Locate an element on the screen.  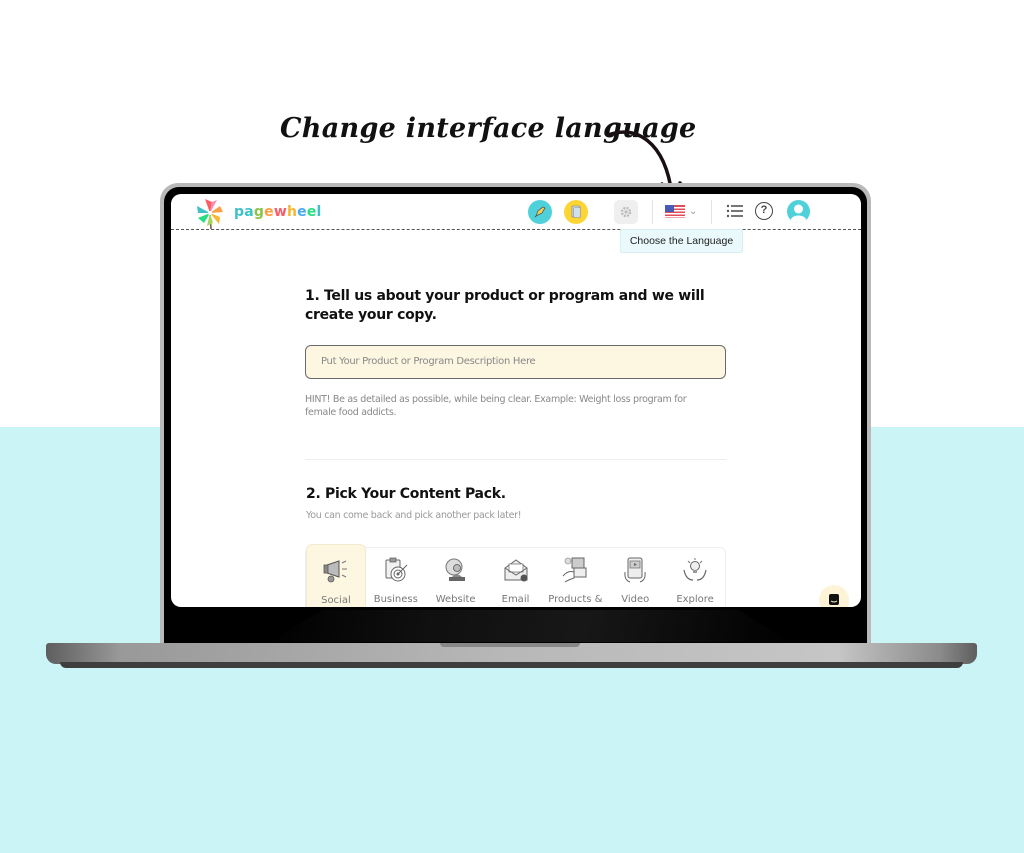
keyboard-reflection is located at coordinates (530, 626).